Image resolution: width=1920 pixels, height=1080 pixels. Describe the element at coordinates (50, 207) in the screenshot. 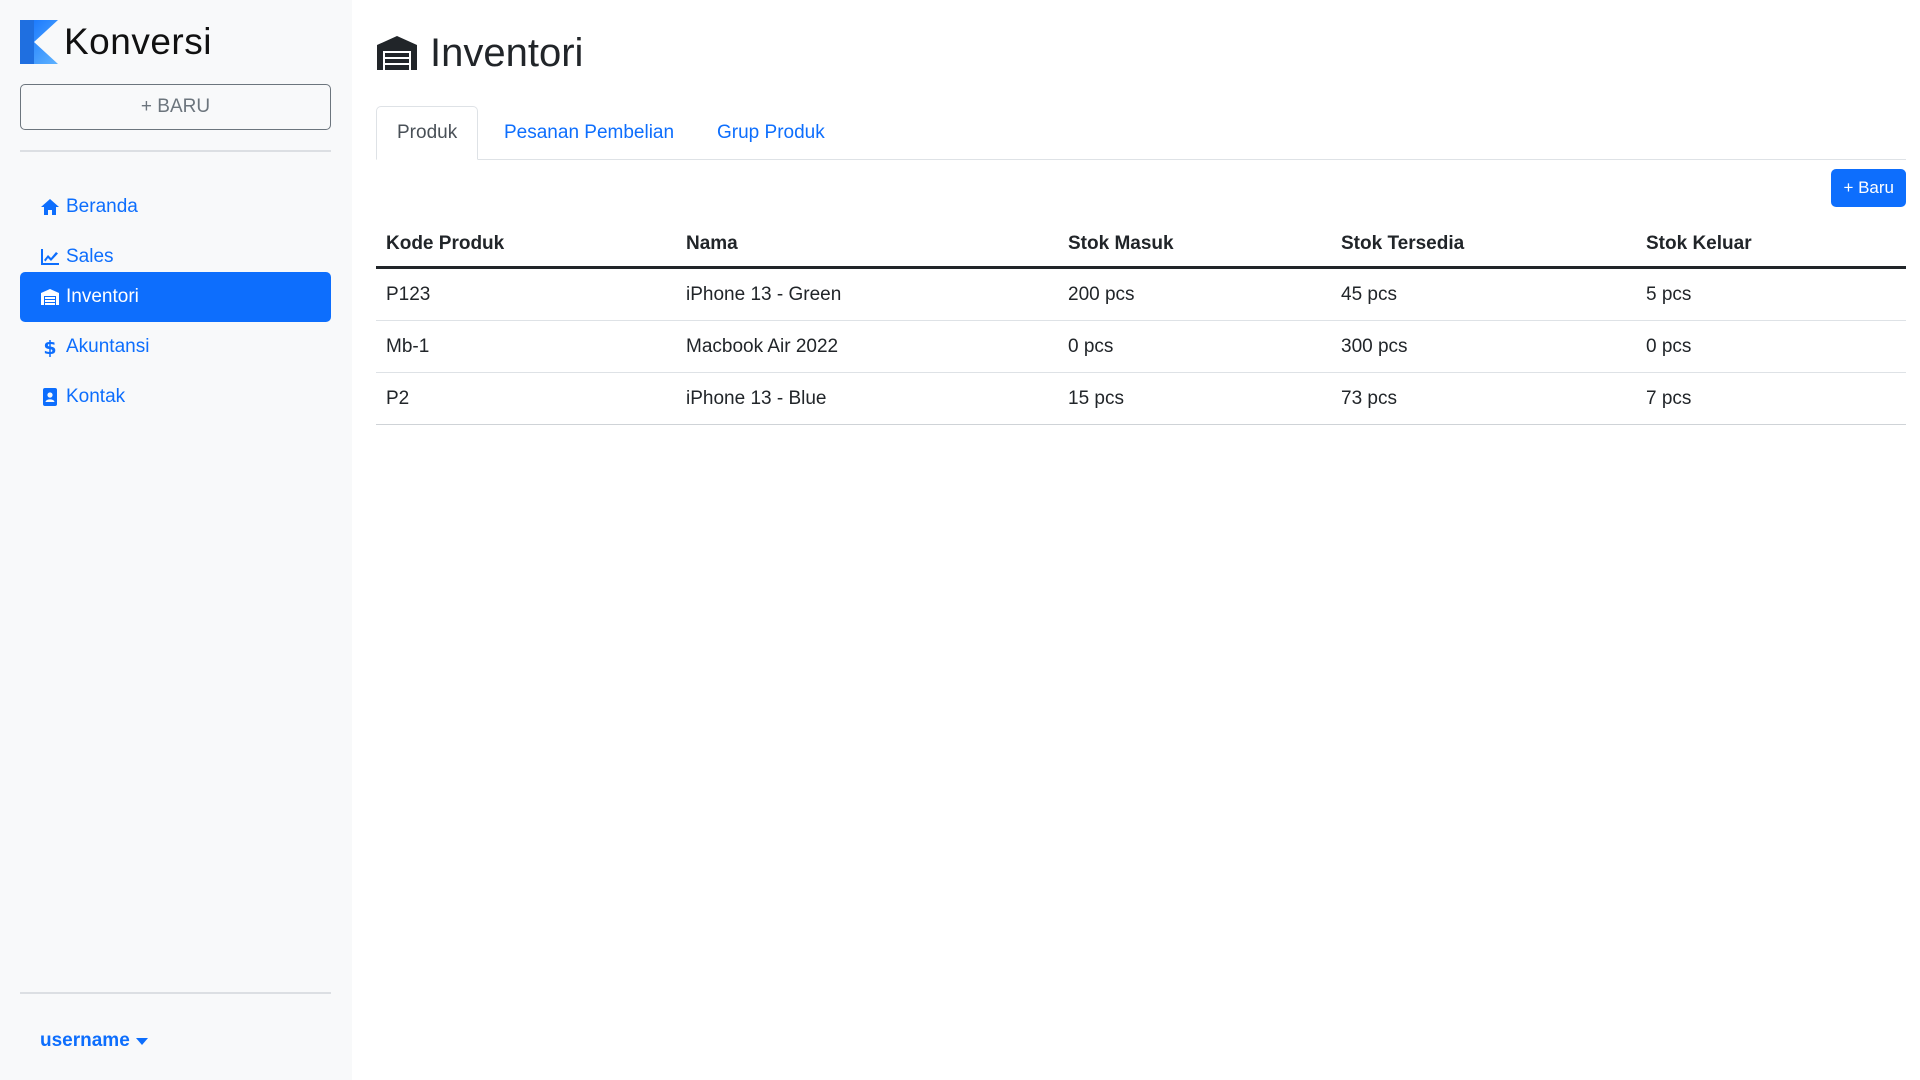

I see `home-icon` at that location.